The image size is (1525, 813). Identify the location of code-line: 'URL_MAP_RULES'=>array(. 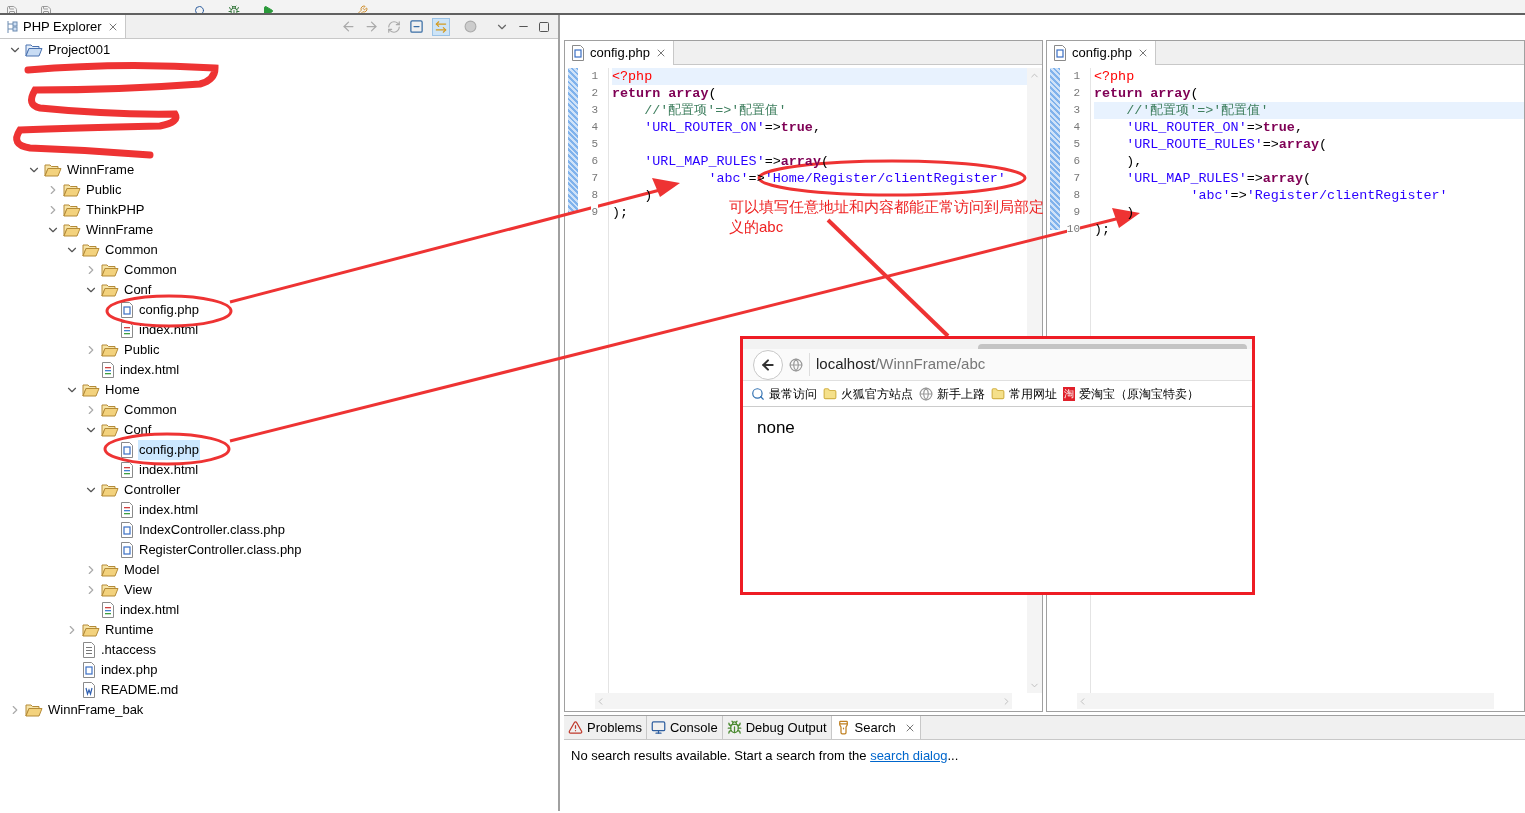
(1218, 178).